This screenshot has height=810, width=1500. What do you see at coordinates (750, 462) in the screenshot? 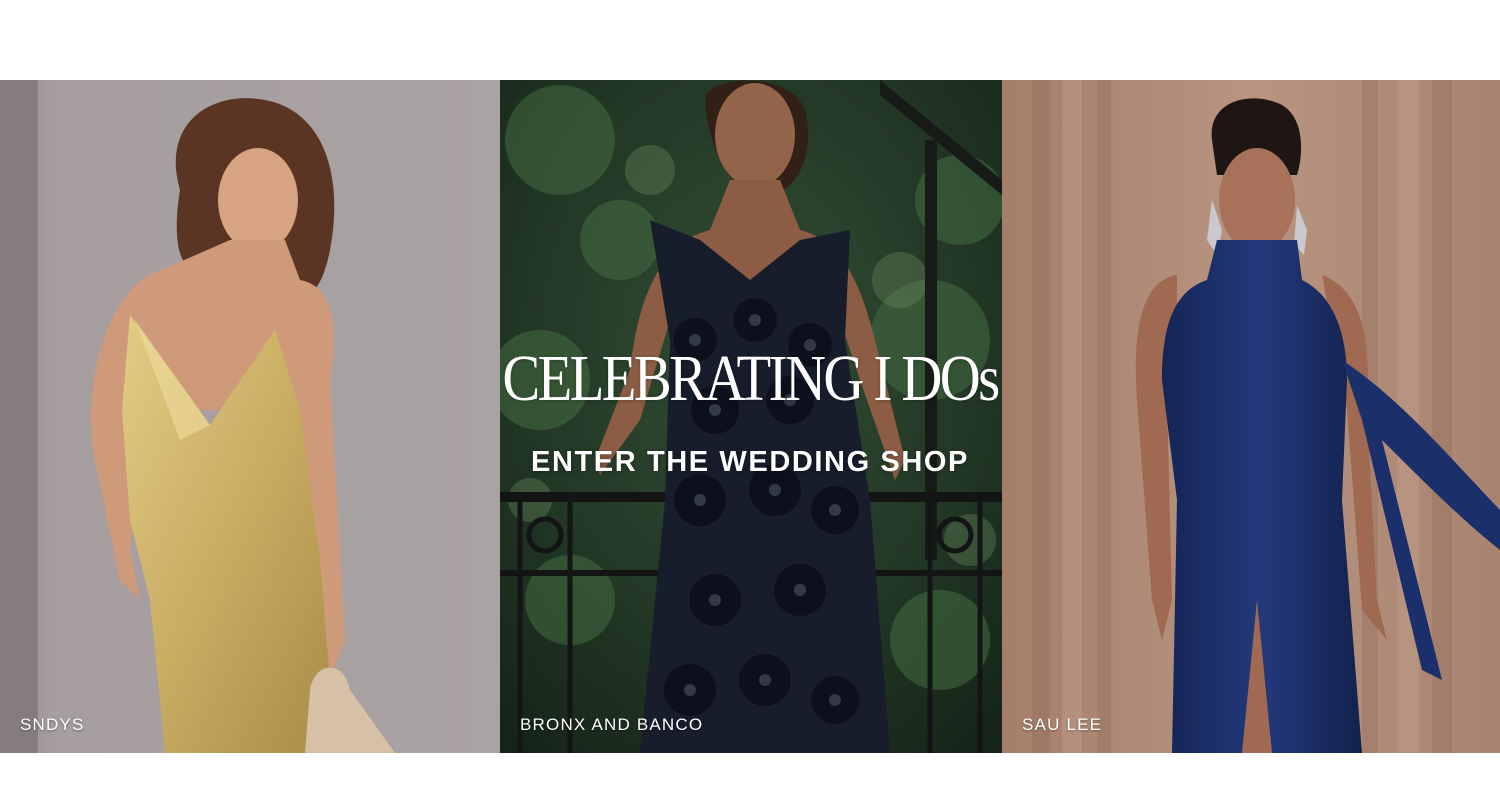
I see `enter-wedding-shop-link: ENTER THE WEDDING SHOP` at bounding box center [750, 462].